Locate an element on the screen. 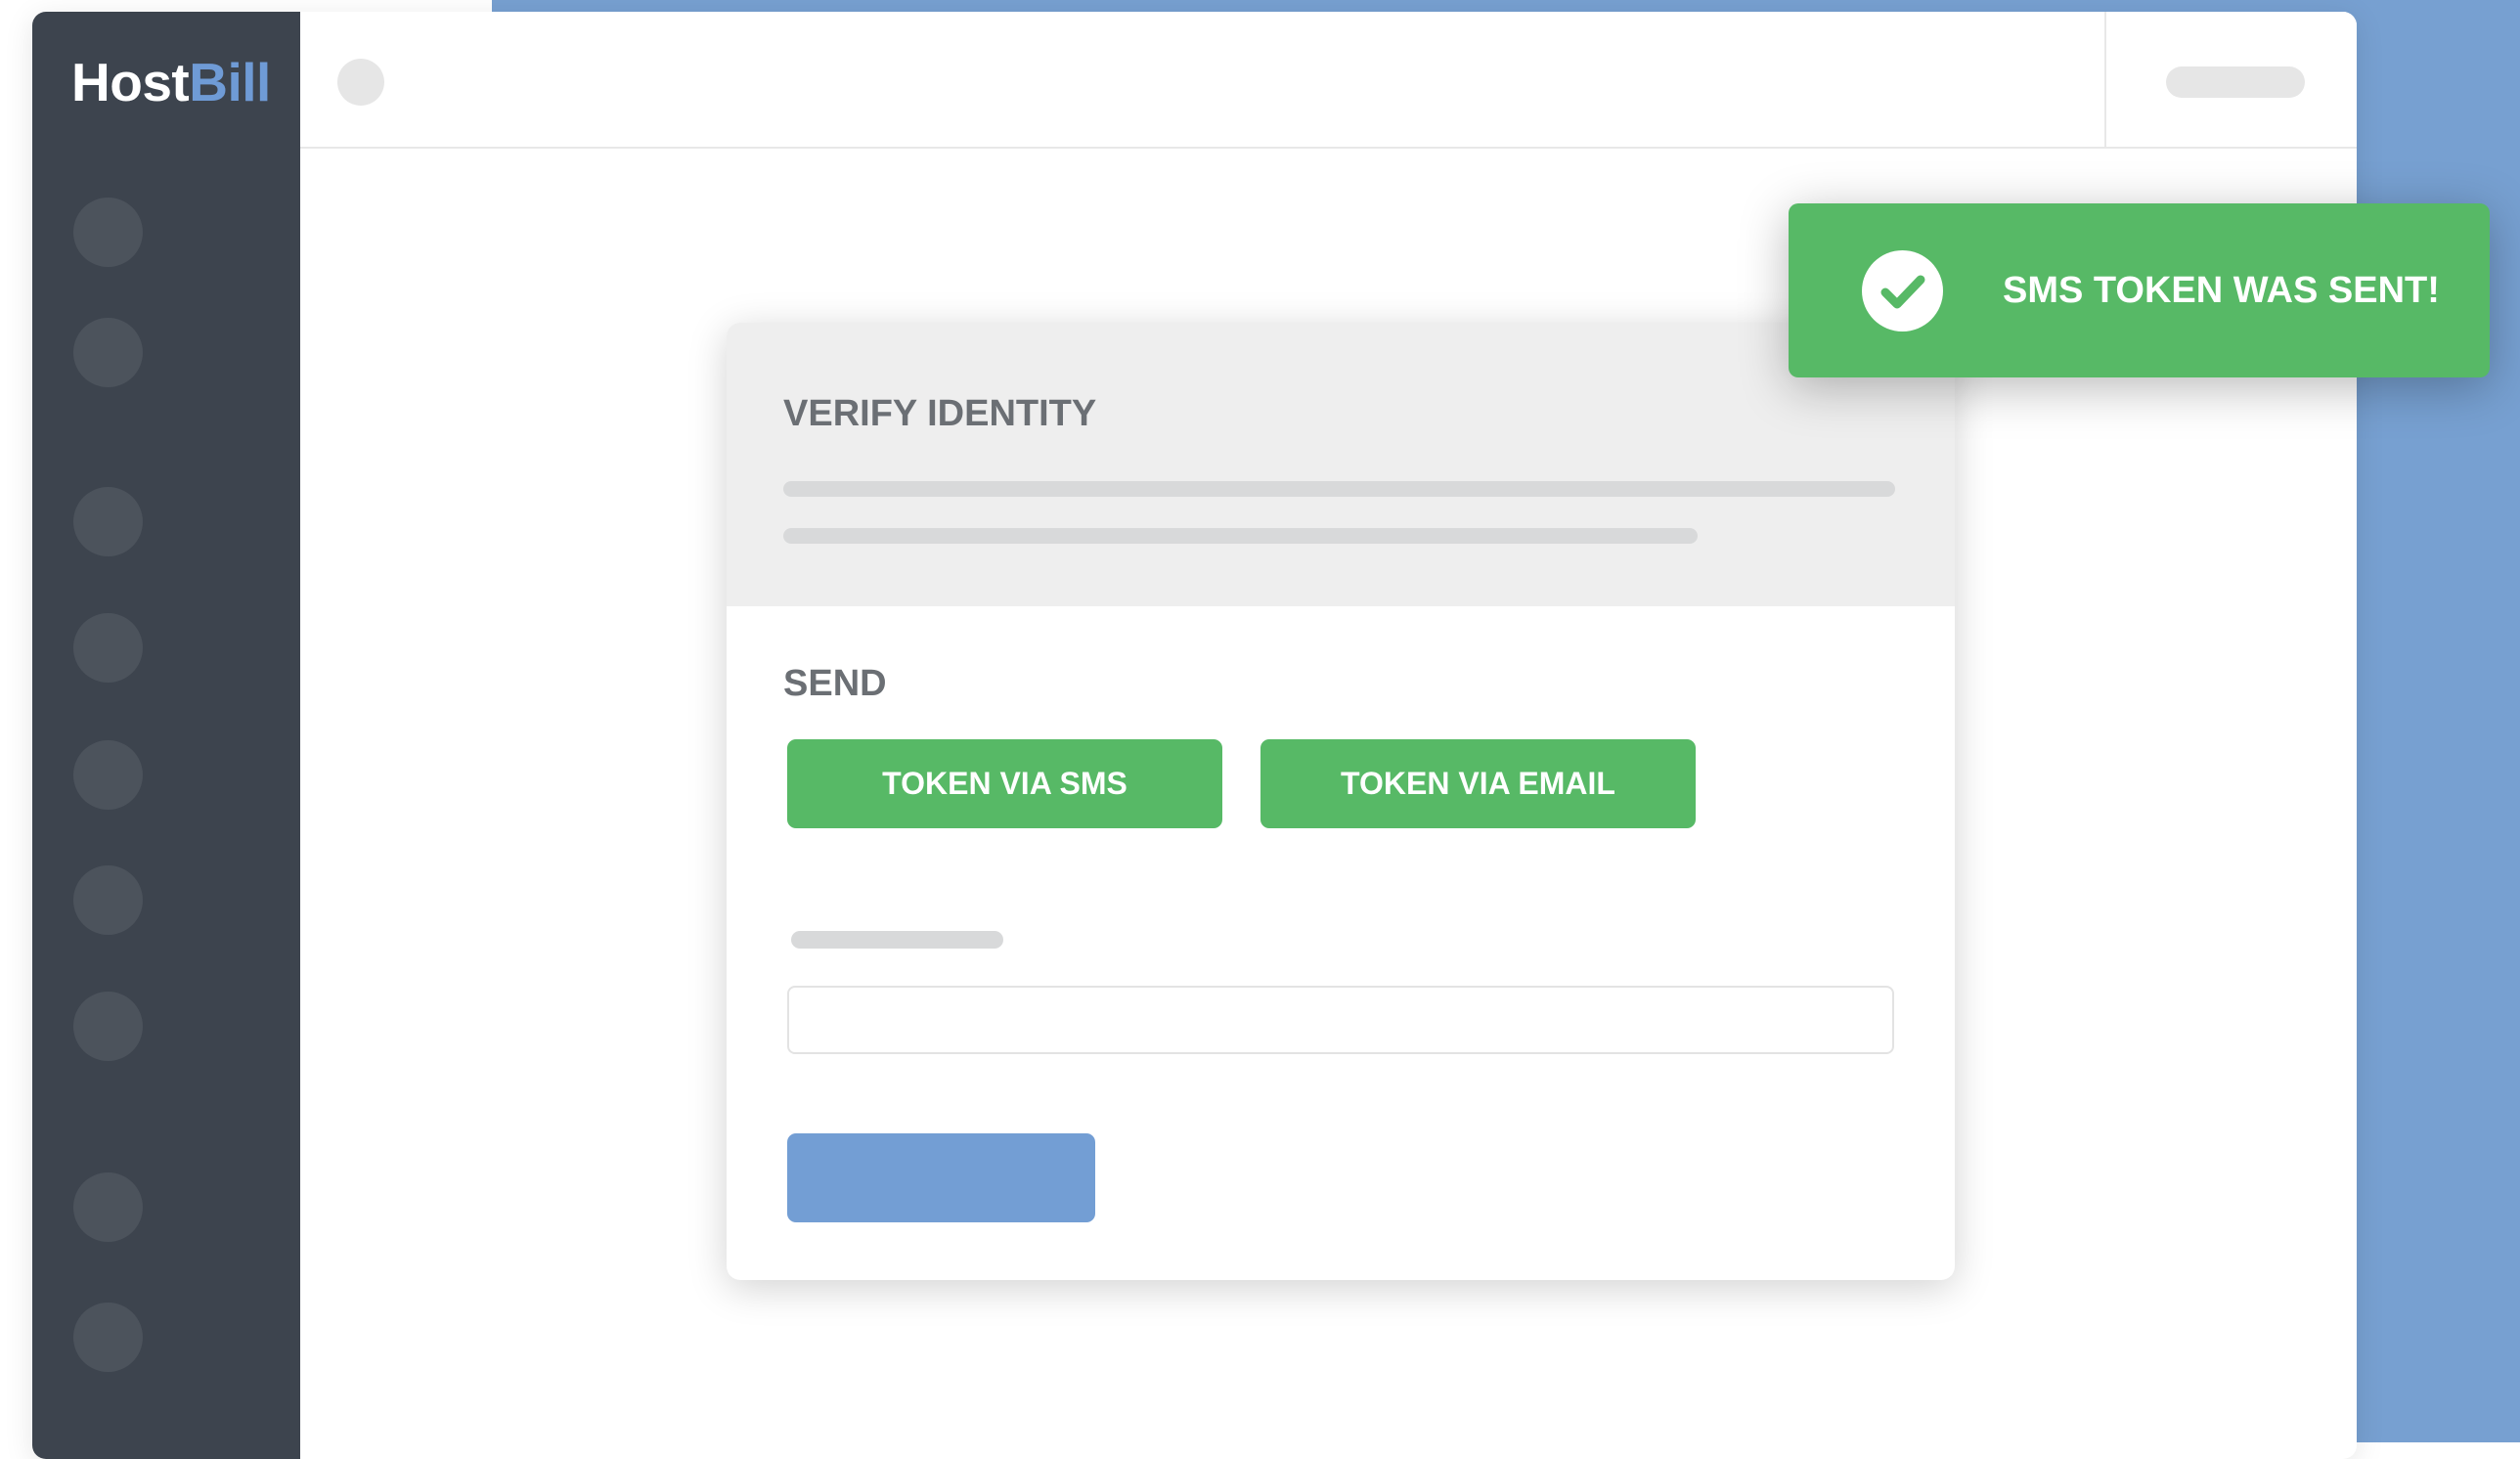 This screenshot has width=2520, height=1459. hostbill-logo: HostBill is located at coordinates (171, 82).